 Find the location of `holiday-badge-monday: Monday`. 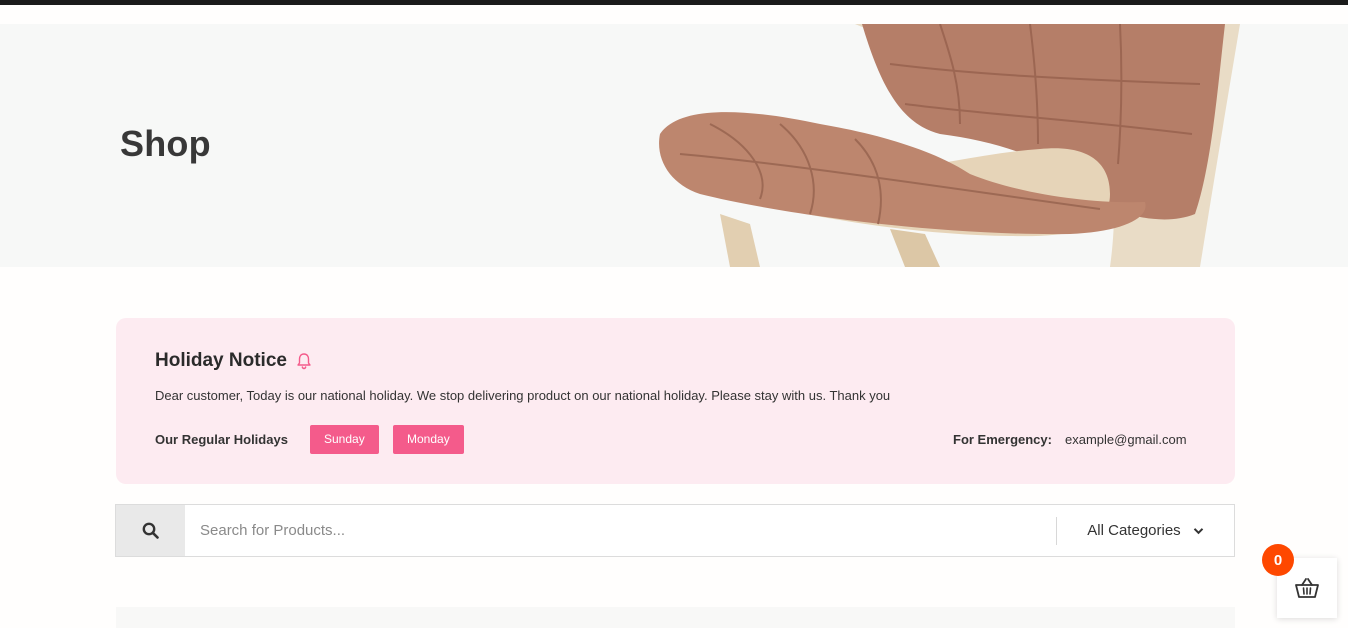

holiday-badge-monday: Monday is located at coordinates (428, 439).